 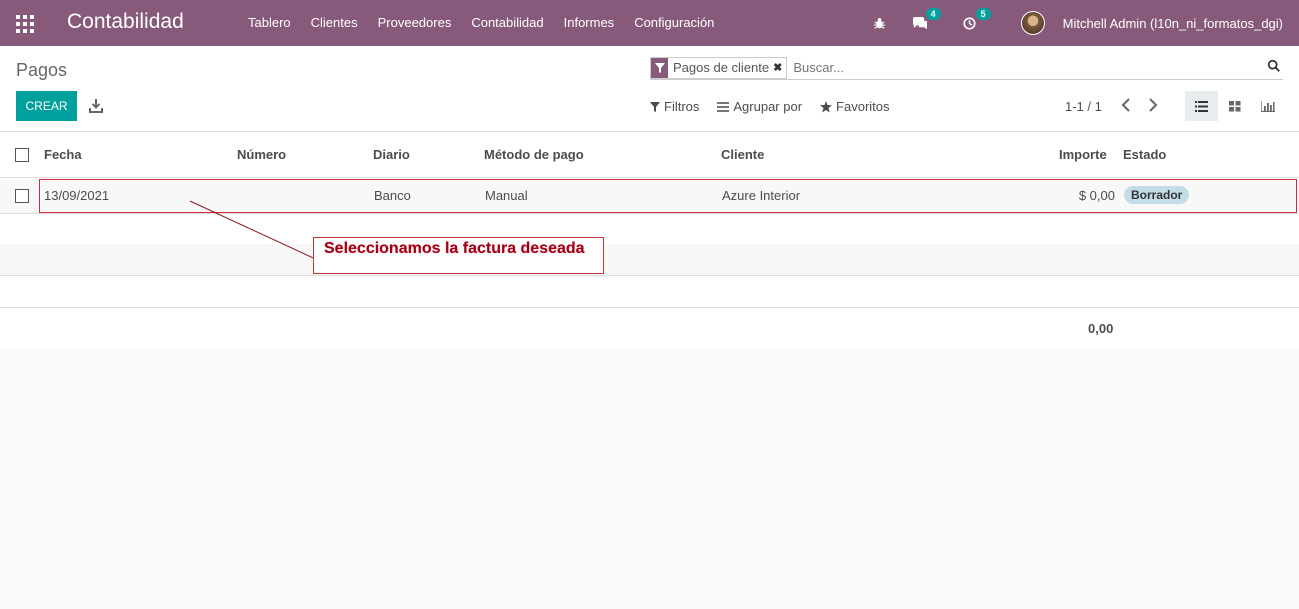 What do you see at coordinates (721, 67) in the screenshot?
I see `facet-label: Pagos de cliente` at bounding box center [721, 67].